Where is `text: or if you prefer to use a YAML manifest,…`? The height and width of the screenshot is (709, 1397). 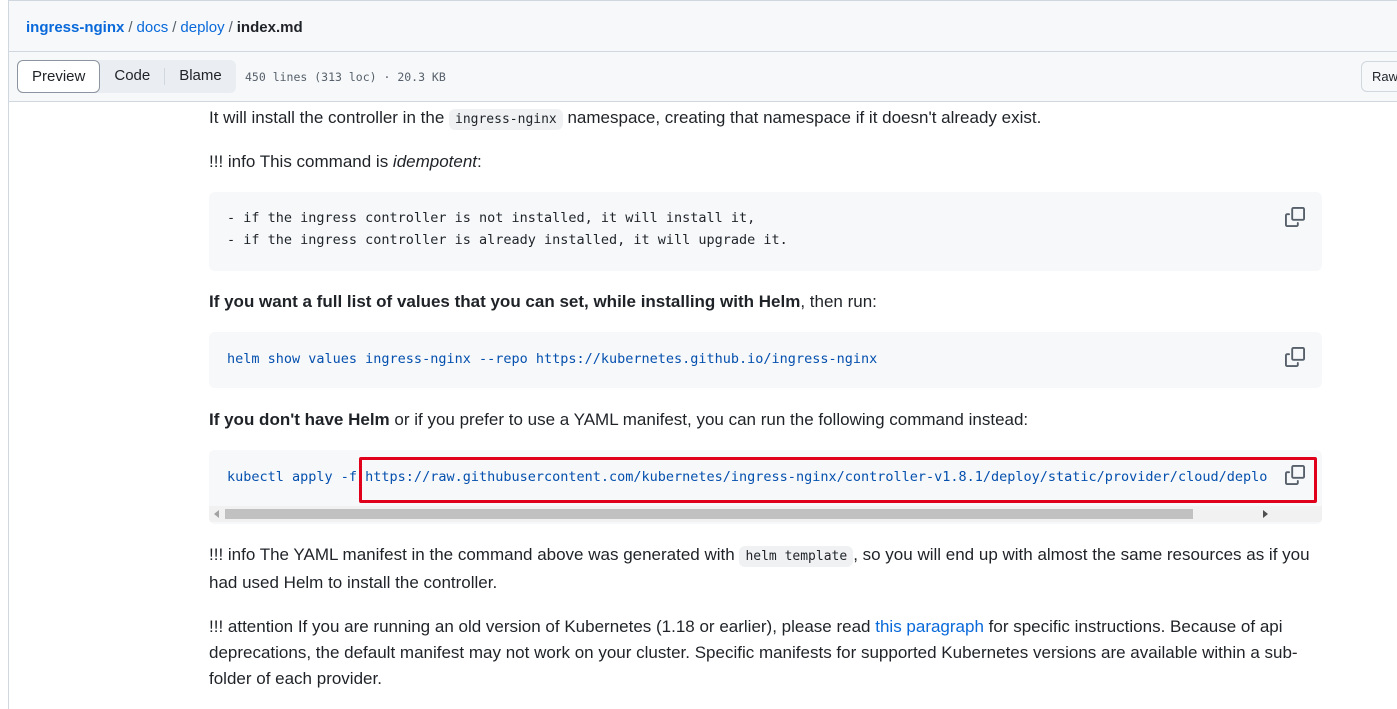
text: or if you prefer to use a YAML manifest,… is located at coordinates (709, 419).